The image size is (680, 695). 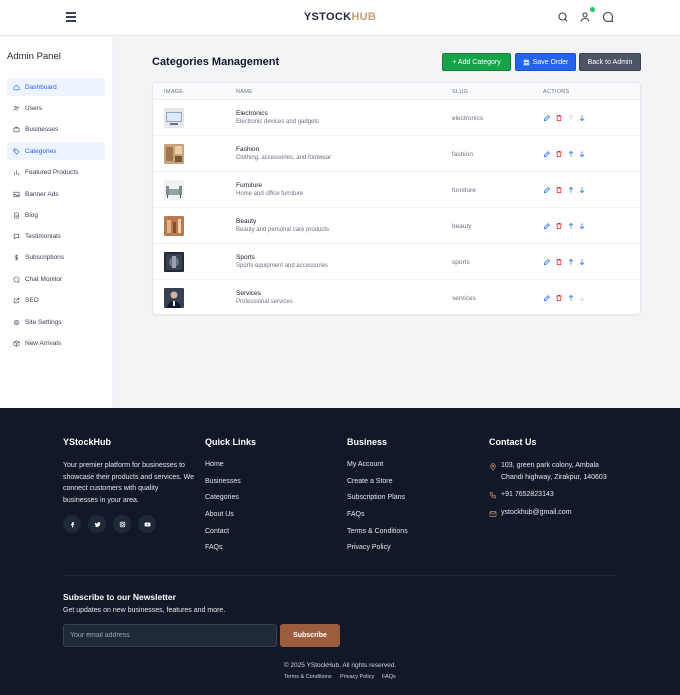 What do you see at coordinates (376, 497) in the screenshot?
I see `footer-link-subscription-plans: Subscription Plans` at bounding box center [376, 497].